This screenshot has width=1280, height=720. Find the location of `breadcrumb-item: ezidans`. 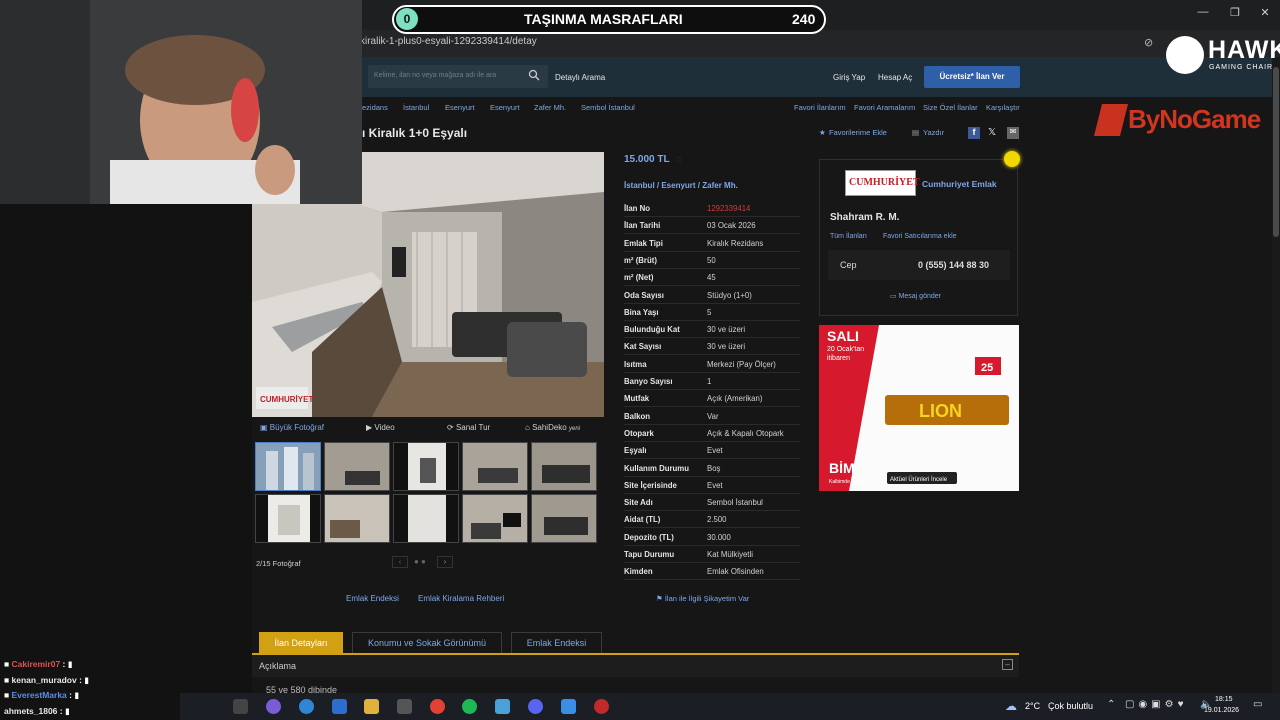

breadcrumb-item: ezidans is located at coordinates (375, 107).